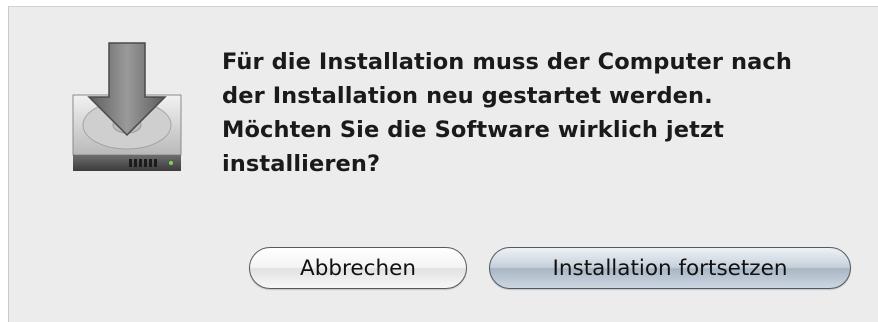 The height and width of the screenshot is (322, 878). I want to click on cancel-button: Abbrechen, so click(358, 268).